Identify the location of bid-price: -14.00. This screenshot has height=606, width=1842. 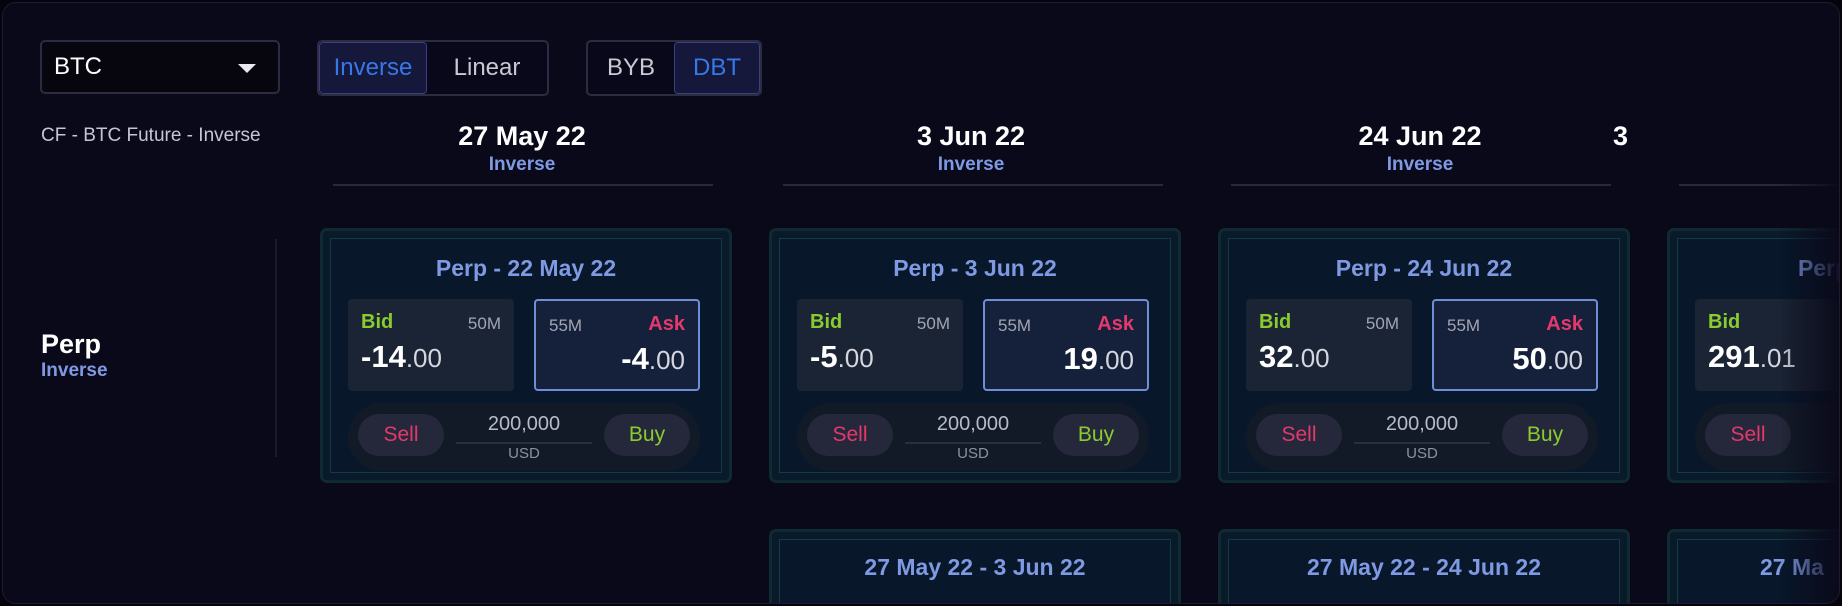
(401, 356).